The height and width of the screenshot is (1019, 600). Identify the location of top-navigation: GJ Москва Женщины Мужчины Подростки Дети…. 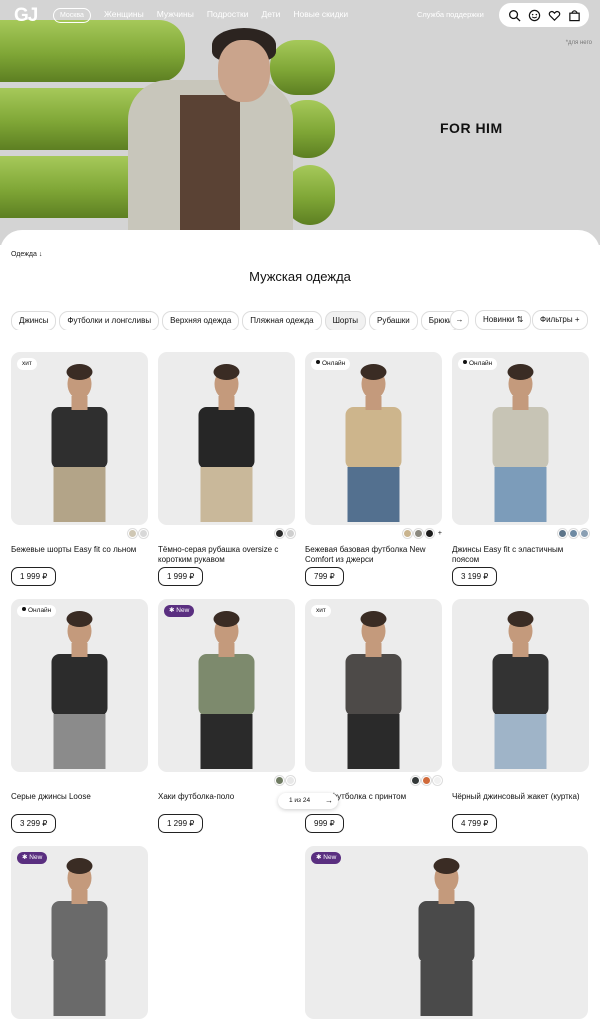
(300, 15).